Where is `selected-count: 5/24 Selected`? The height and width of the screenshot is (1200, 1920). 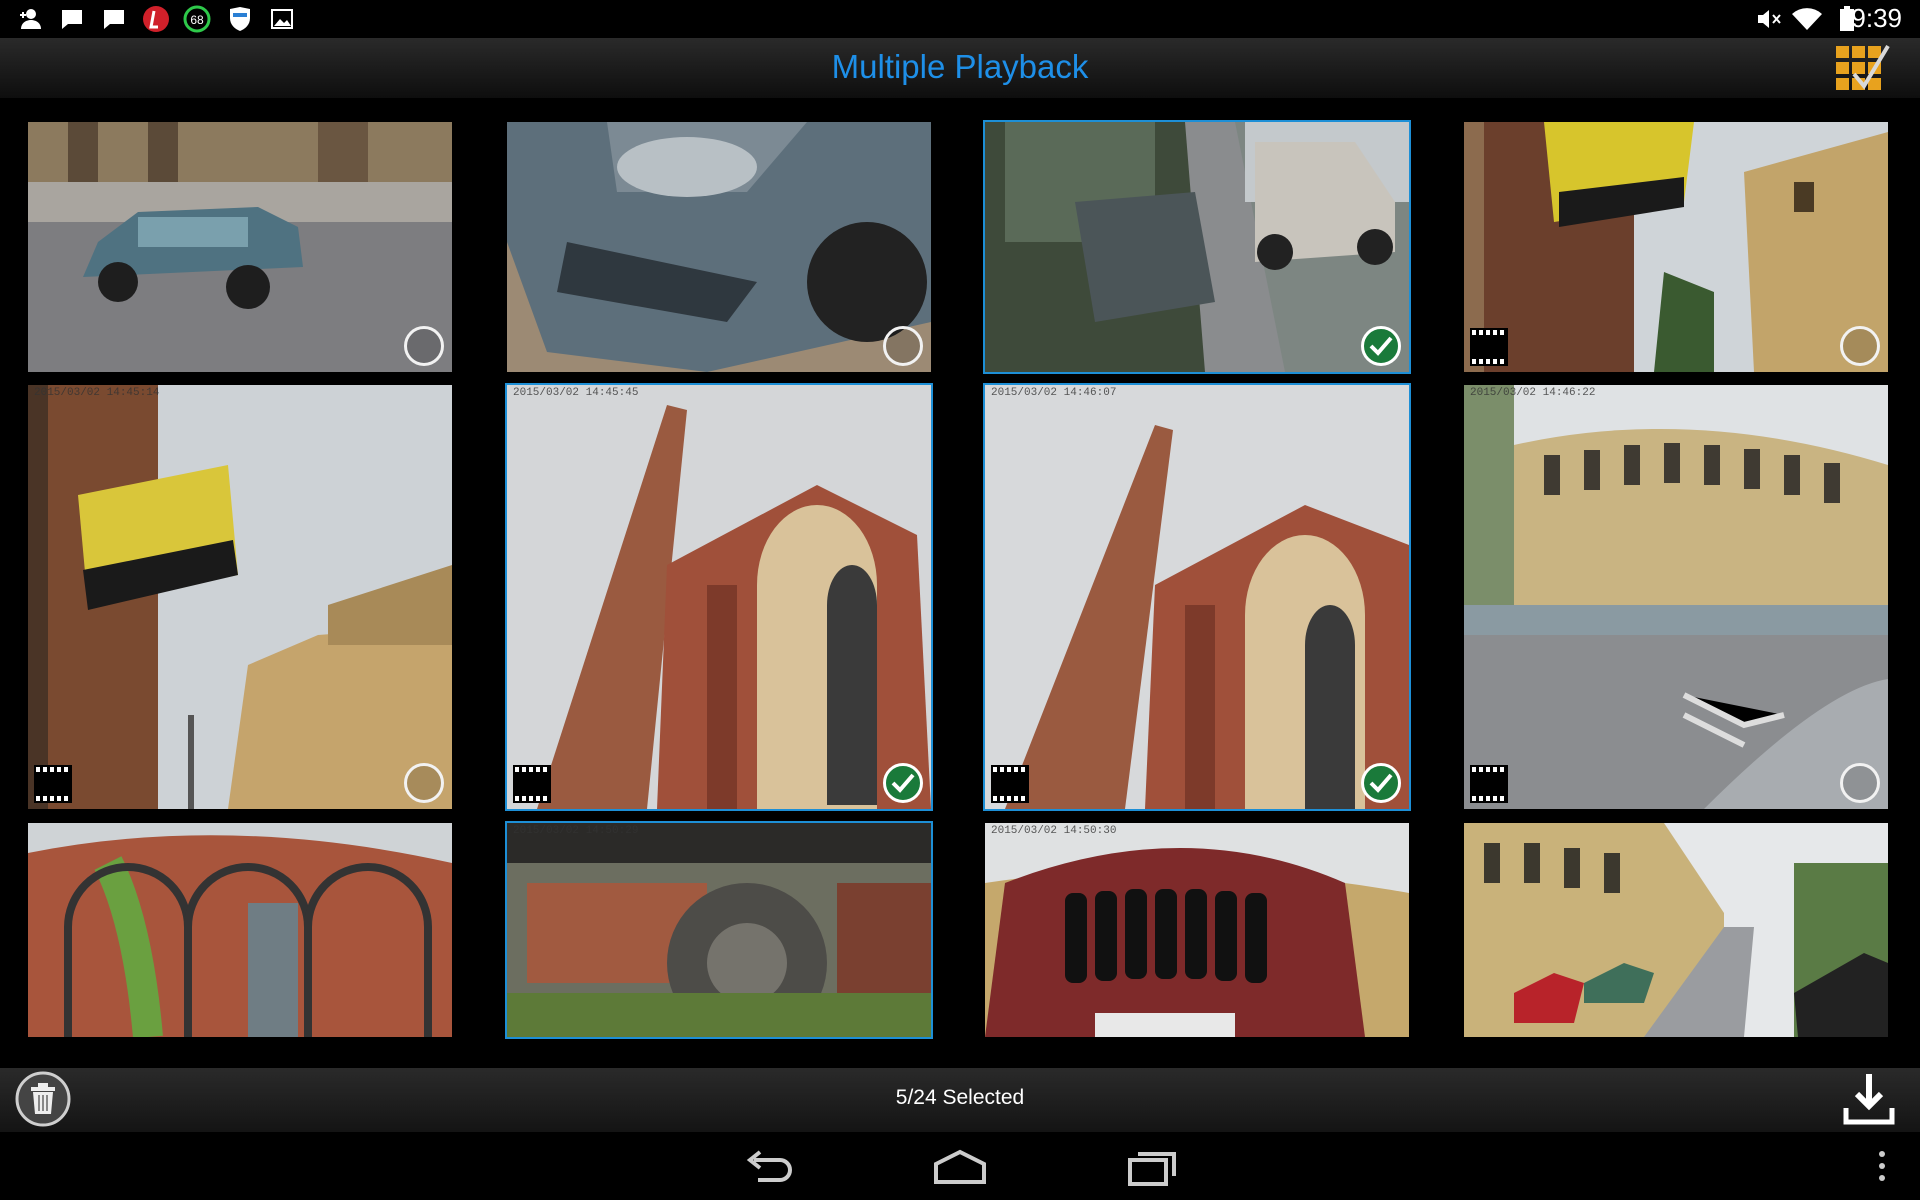 selected-count: 5/24 Selected is located at coordinates (960, 1097).